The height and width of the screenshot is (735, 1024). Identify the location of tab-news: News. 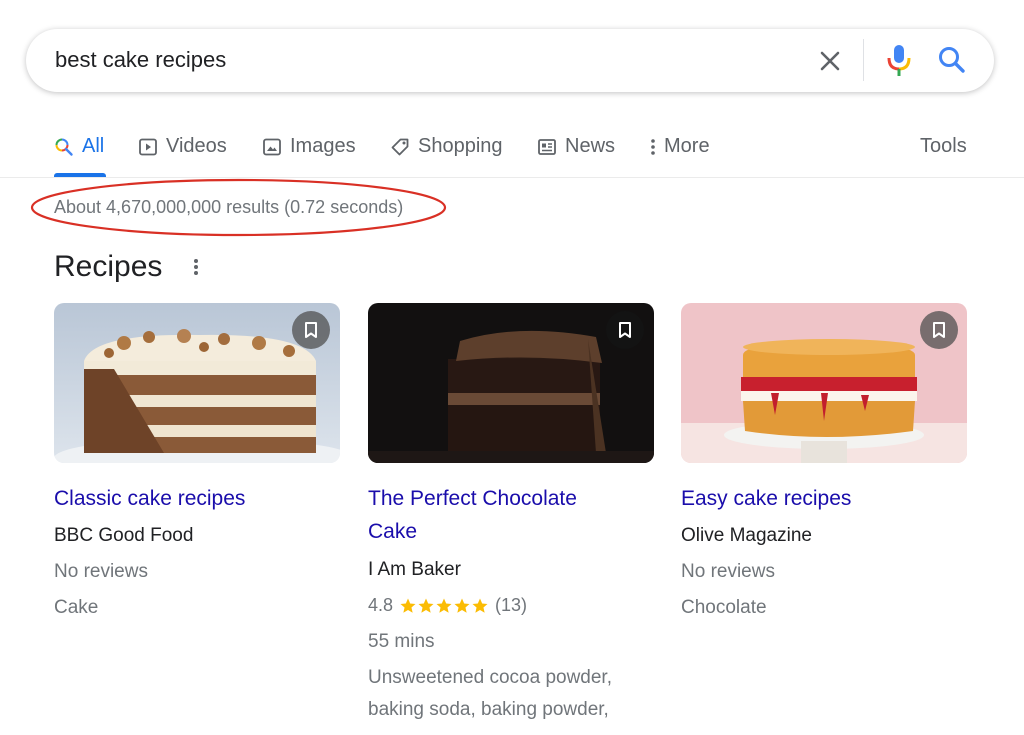
(576, 151).